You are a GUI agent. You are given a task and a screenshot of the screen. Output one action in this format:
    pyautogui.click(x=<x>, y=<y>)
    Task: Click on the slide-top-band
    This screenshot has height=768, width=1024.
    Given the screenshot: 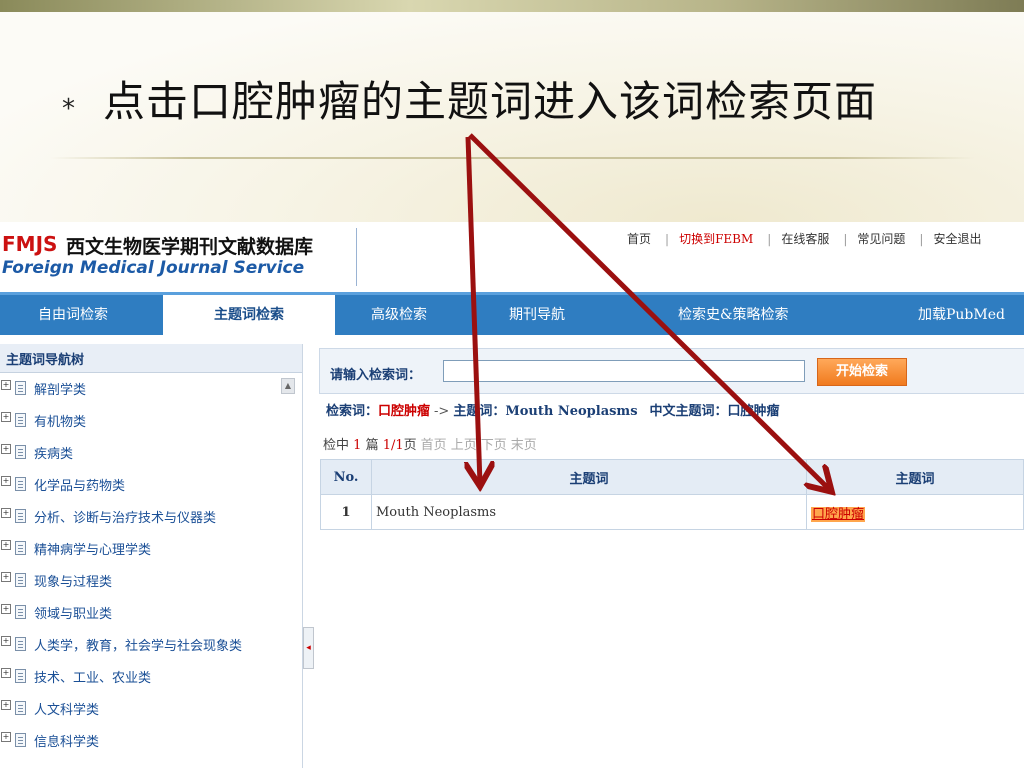 What is the action you would take?
    pyautogui.click(x=512, y=6)
    